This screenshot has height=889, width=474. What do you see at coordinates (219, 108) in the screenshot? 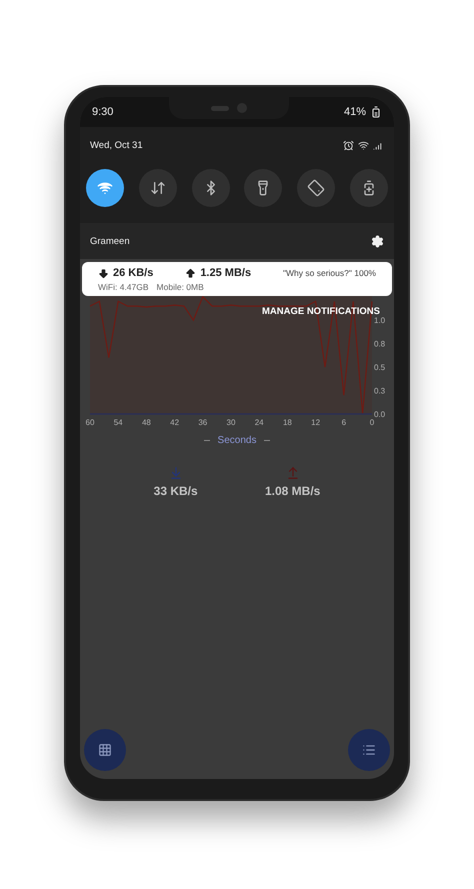
I see `speaker-grille` at bounding box center [219, 108].